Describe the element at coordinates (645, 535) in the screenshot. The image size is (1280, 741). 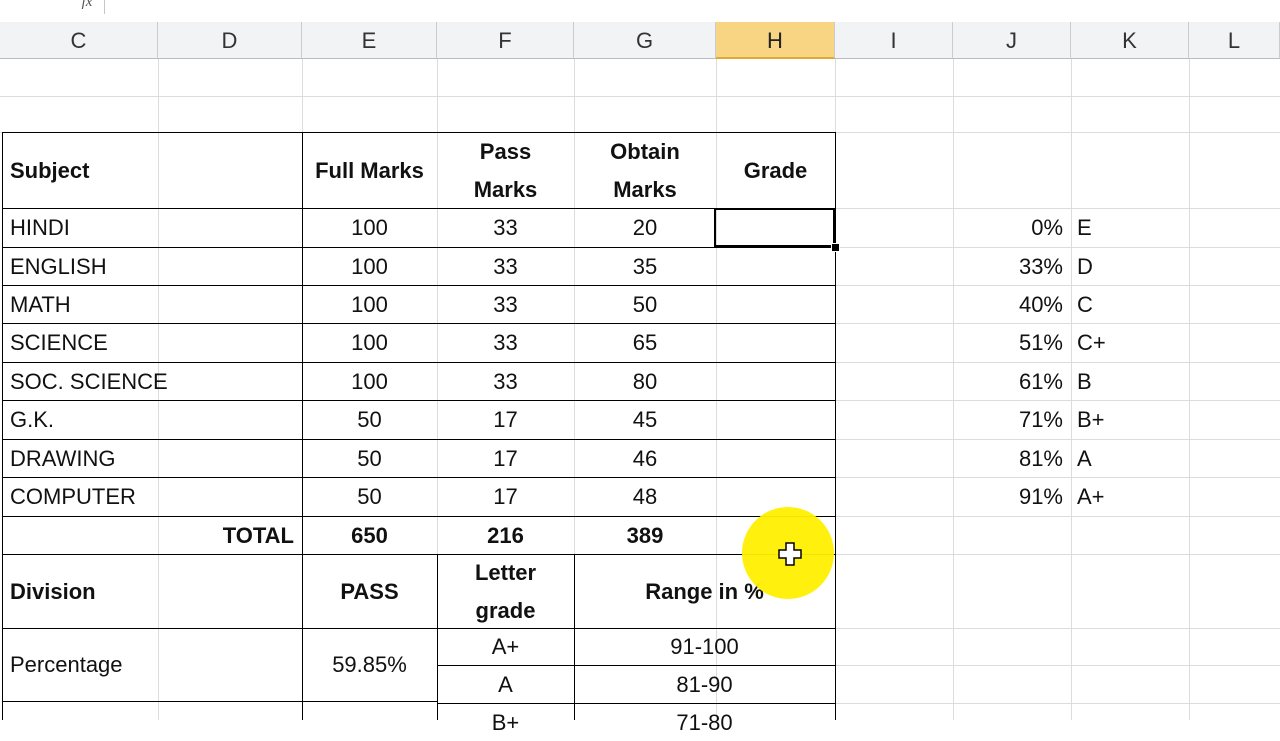
I see `total-obtain-marks: 389` at that location.